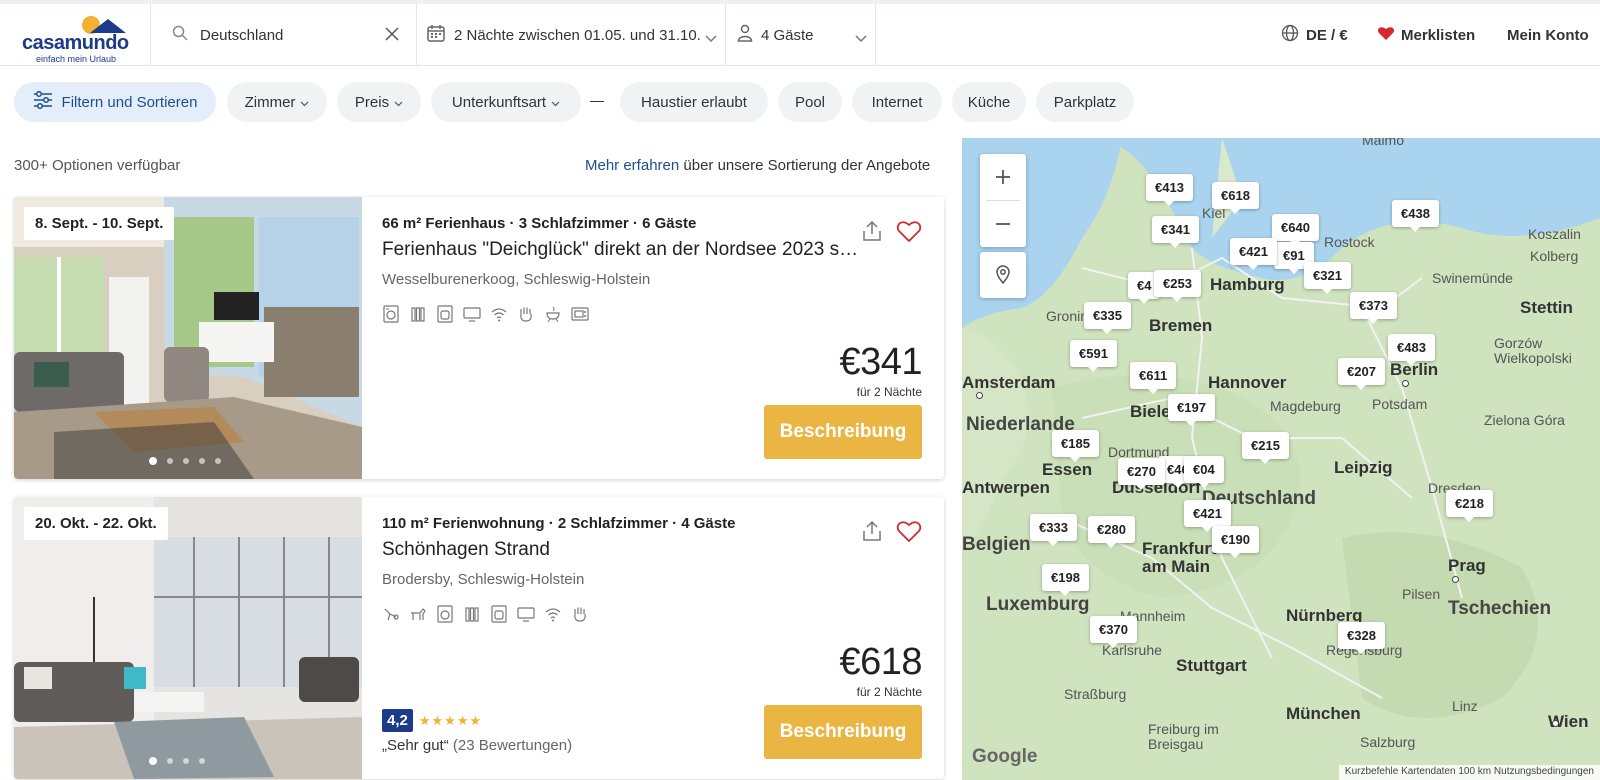  I want to click on casamundo-logo: casamundo einfach mein Urlaub, so click(77, 39).